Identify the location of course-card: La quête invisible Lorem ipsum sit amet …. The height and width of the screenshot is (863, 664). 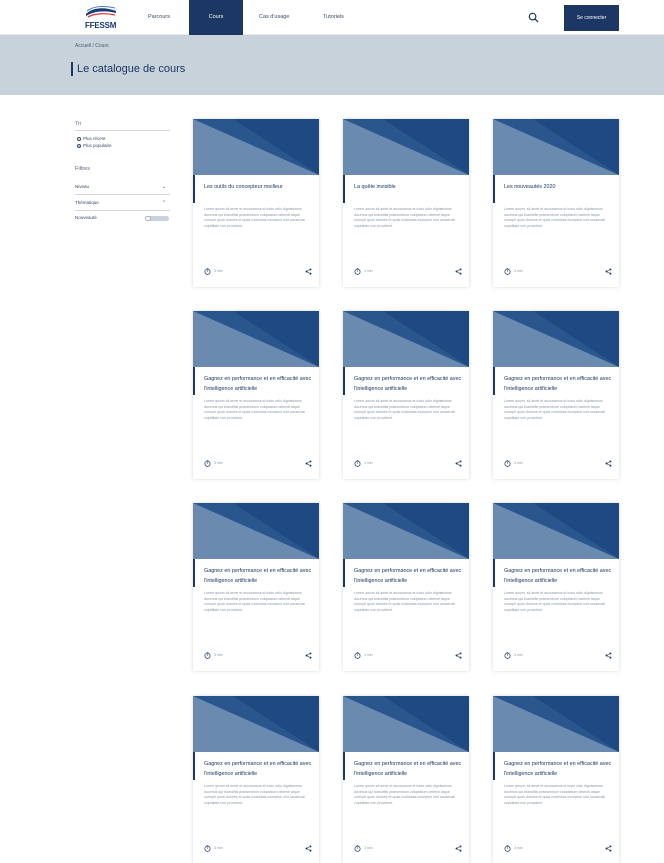
(406, 203).